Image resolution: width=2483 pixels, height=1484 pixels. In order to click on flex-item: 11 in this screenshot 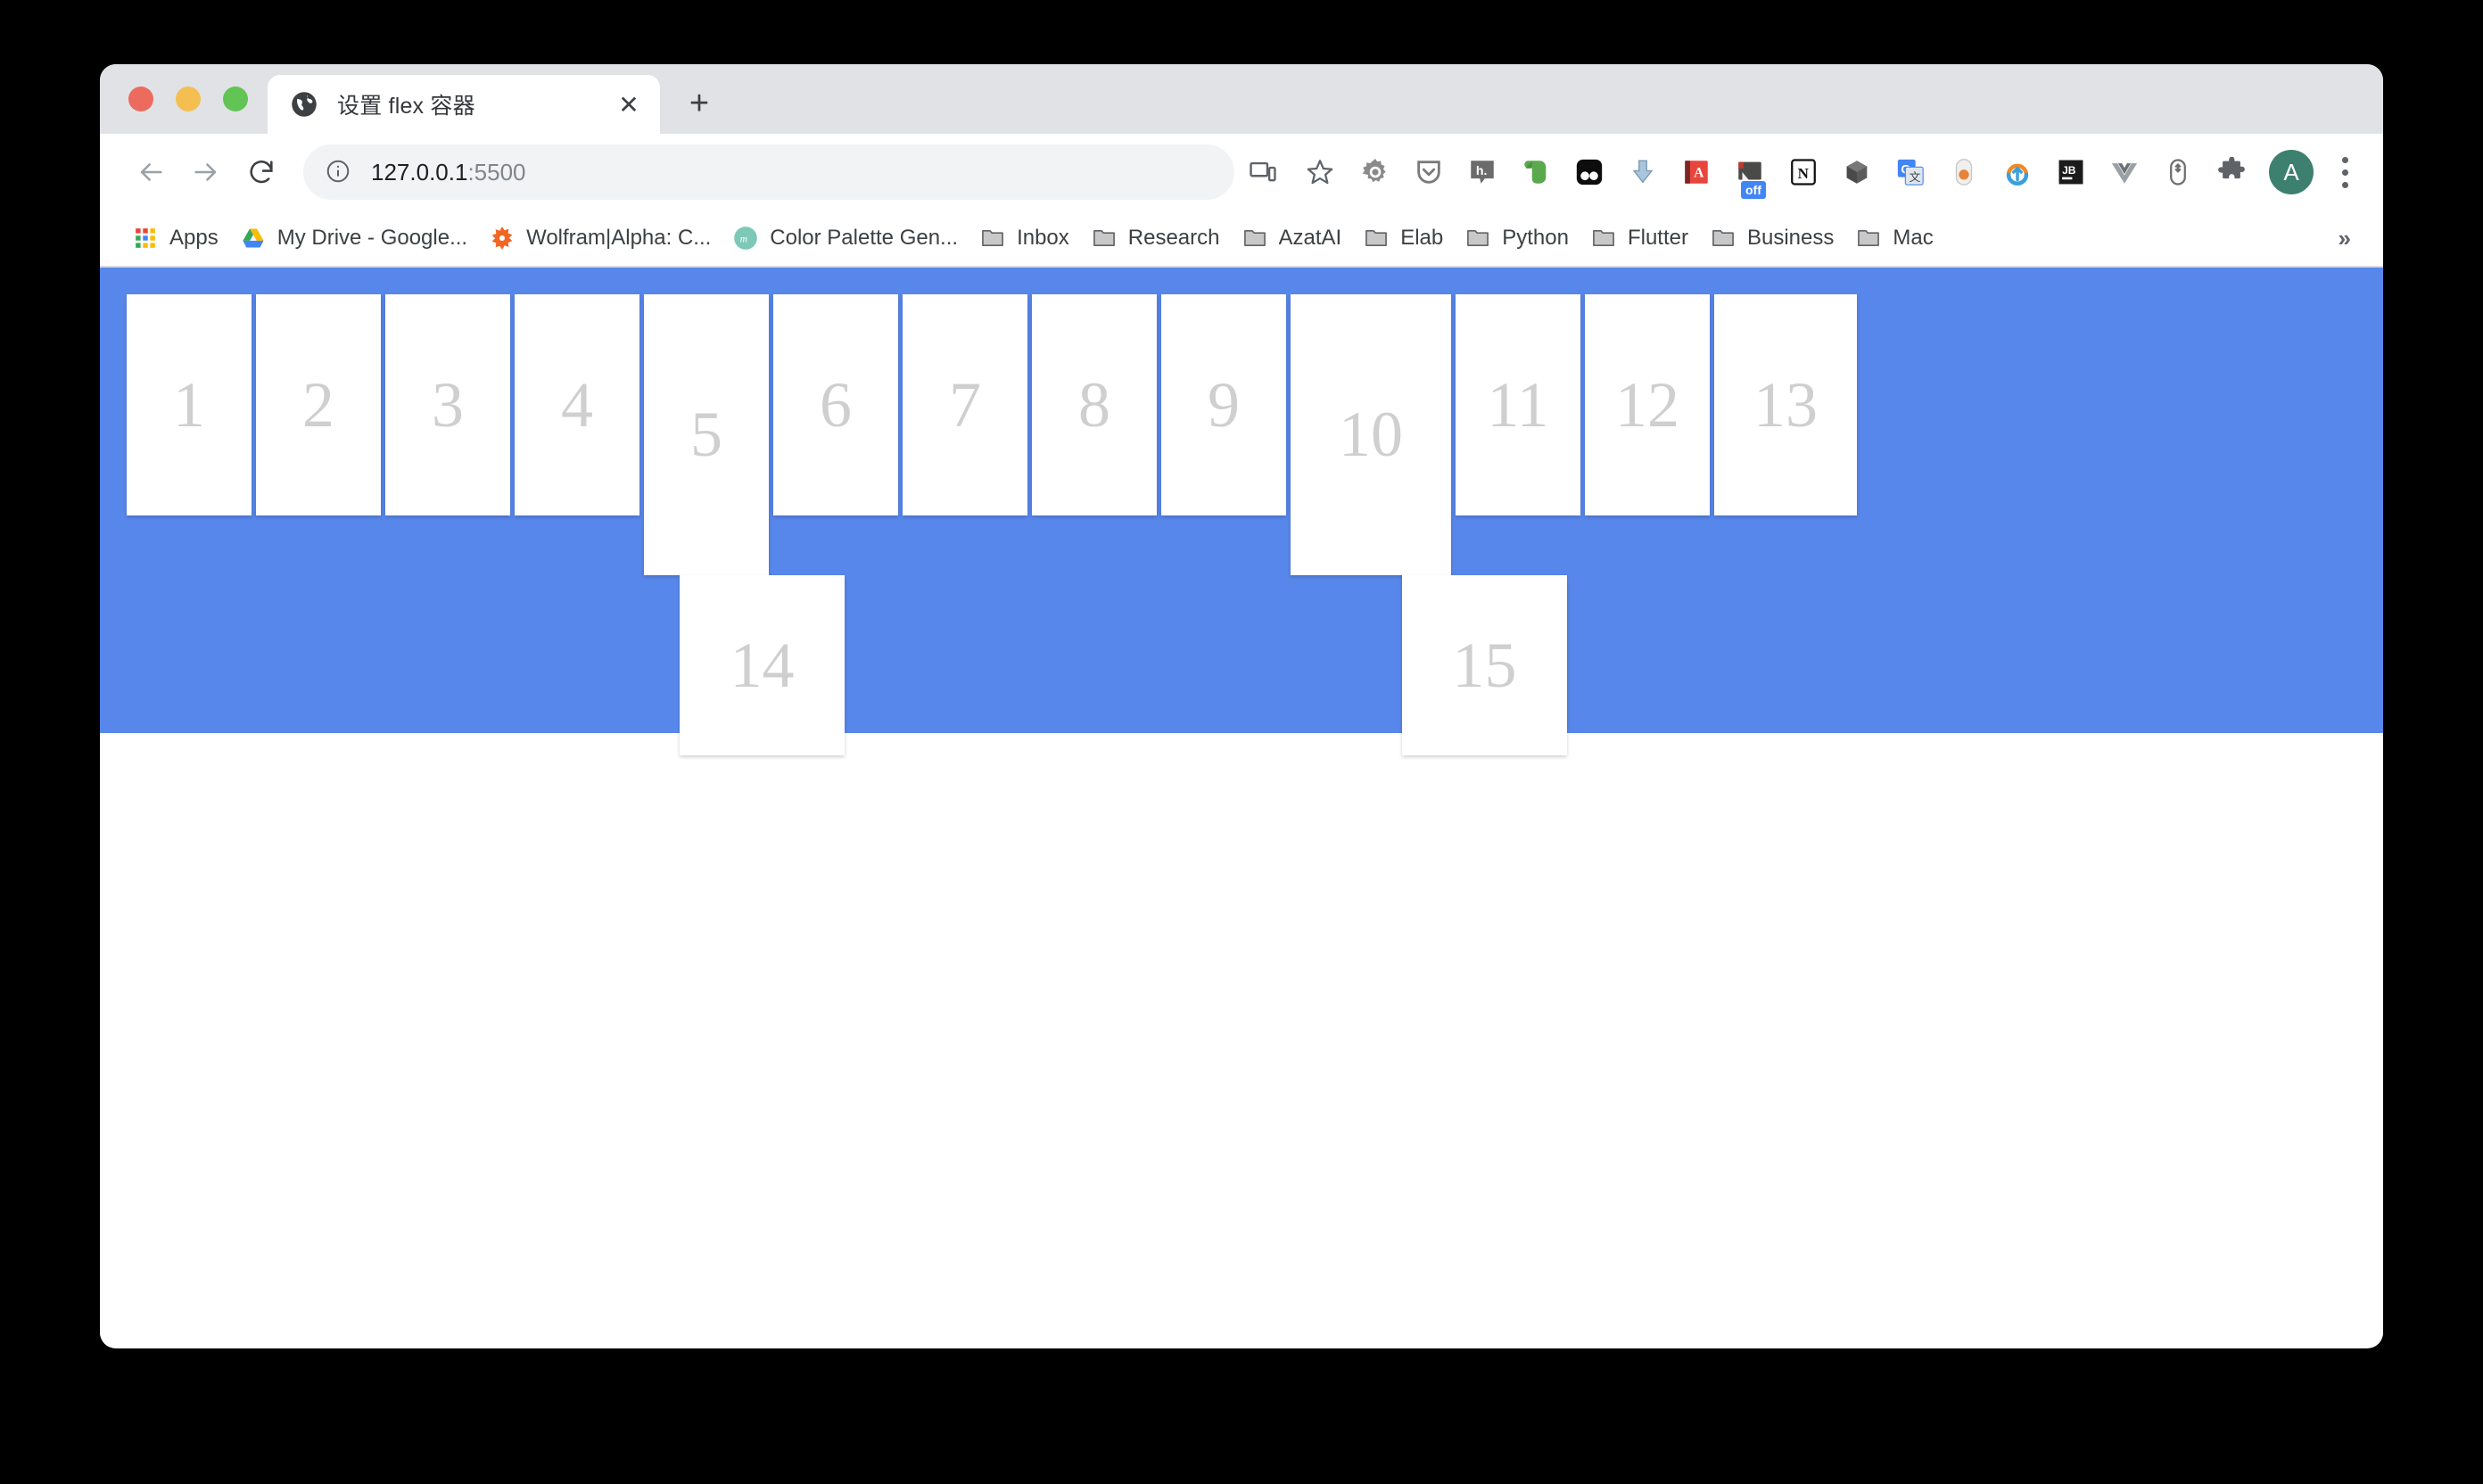, I will do `click(1518, 405)`.